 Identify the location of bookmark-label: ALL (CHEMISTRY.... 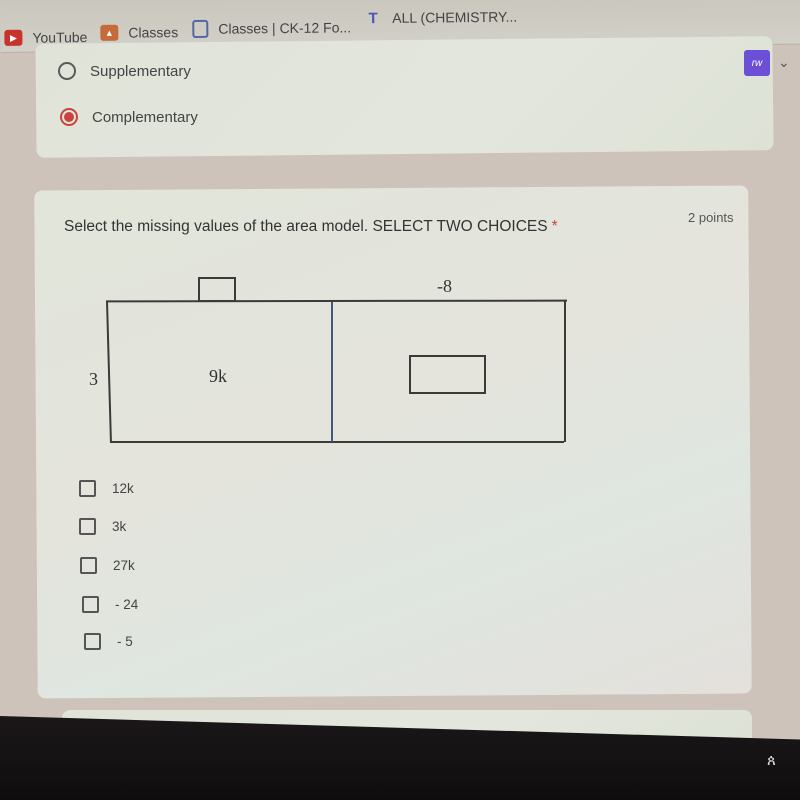
(455, 17).